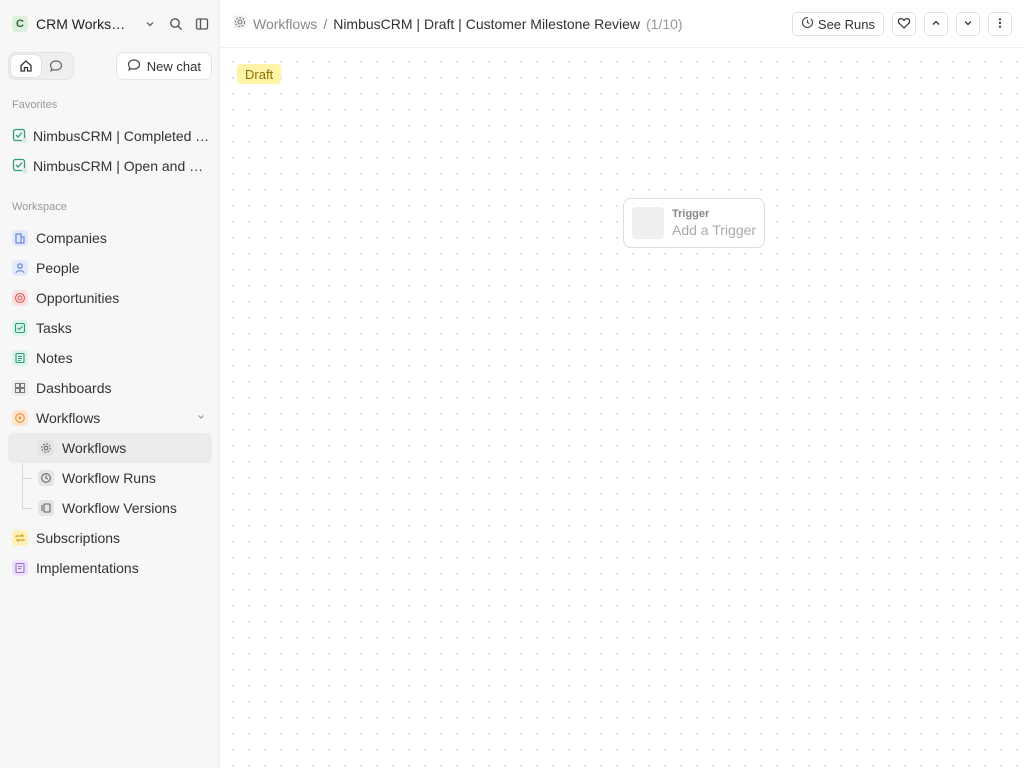 The image size is (1024, 768). I want to click on workspace-switcher: C CRM Workspace, so click(110, 24).